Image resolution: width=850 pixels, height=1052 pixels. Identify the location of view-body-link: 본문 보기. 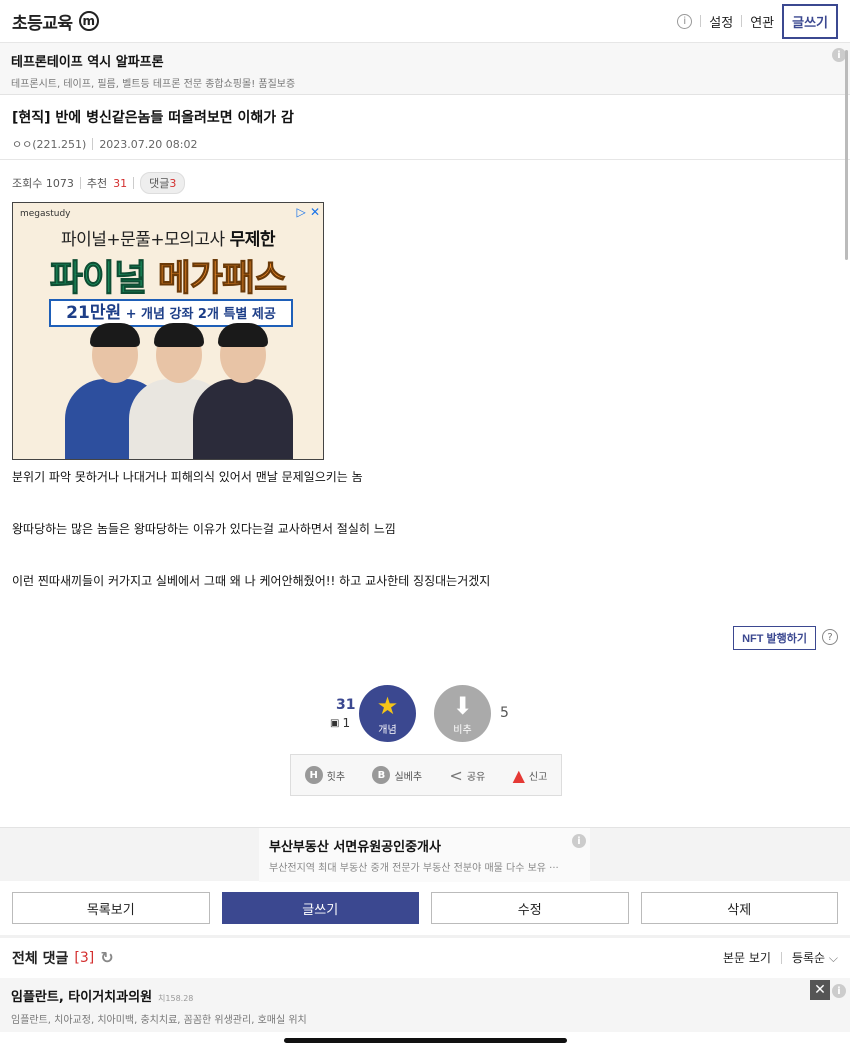
(747, 957).